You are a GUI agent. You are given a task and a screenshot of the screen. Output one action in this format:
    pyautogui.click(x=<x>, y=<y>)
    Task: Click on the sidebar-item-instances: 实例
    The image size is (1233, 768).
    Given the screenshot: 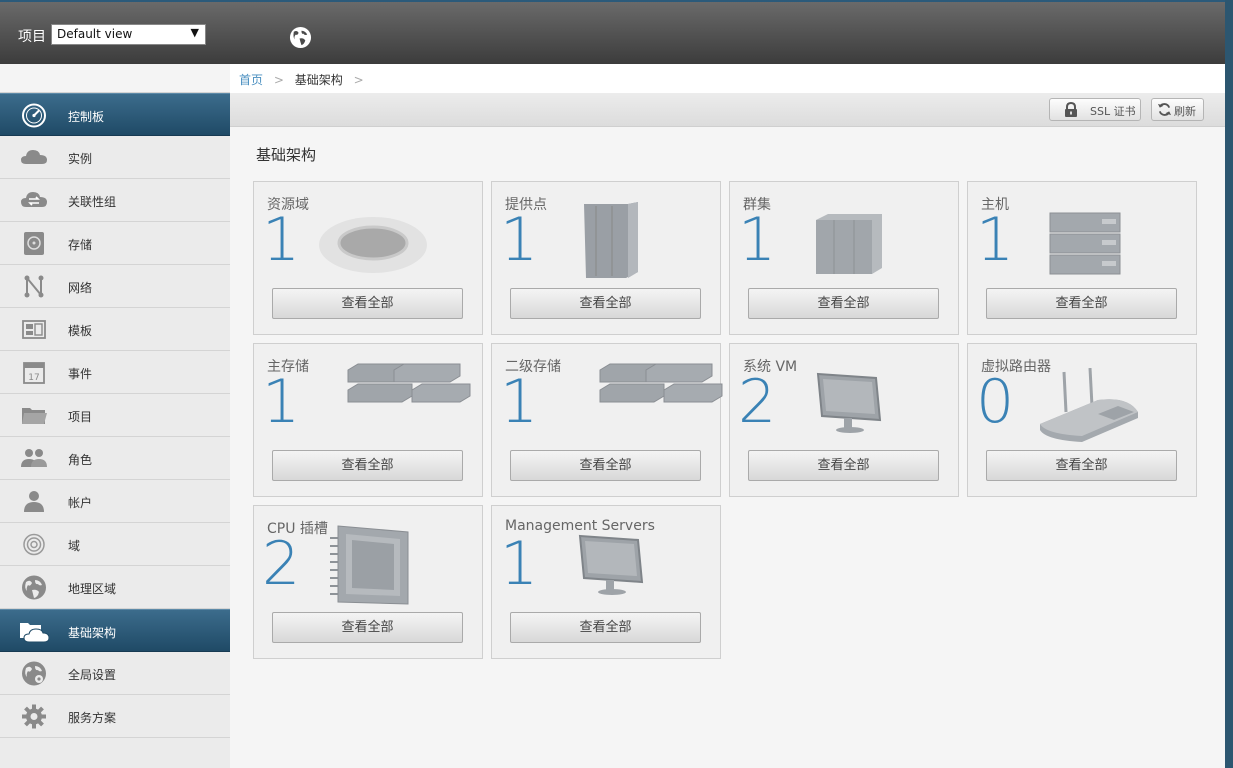 What is the action you would take?
    pyautogui.click(x=115, y=157)
    